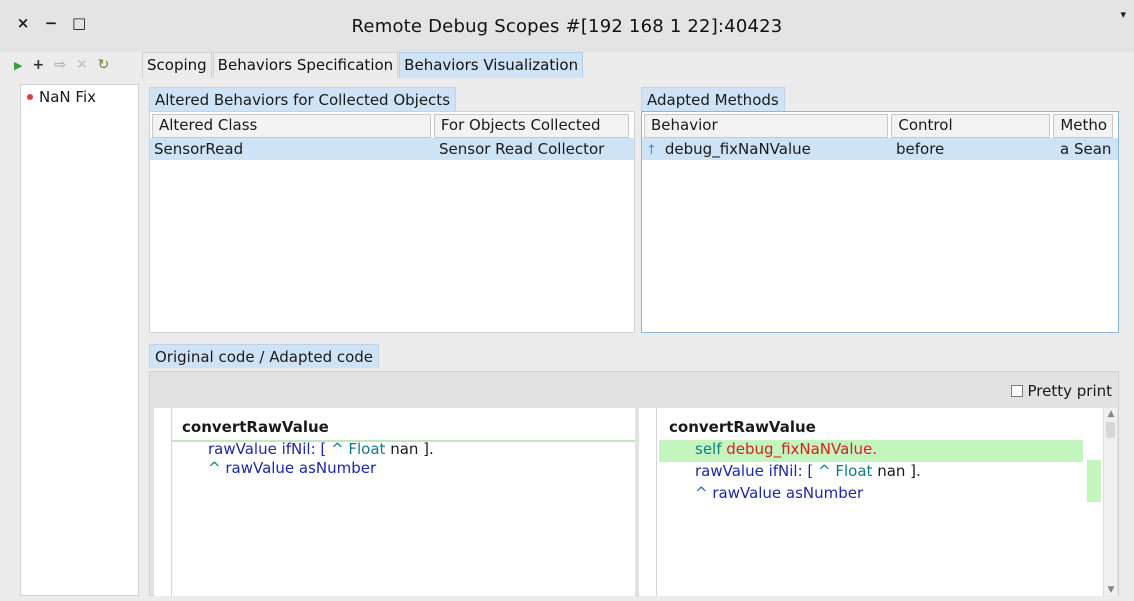 Image resolution: width=1134 pixels, height=601 pixels. What do you see at coordinates (920, 149) in the screenshot?
I see `table-cell: before` at bounding box center [920, 149].